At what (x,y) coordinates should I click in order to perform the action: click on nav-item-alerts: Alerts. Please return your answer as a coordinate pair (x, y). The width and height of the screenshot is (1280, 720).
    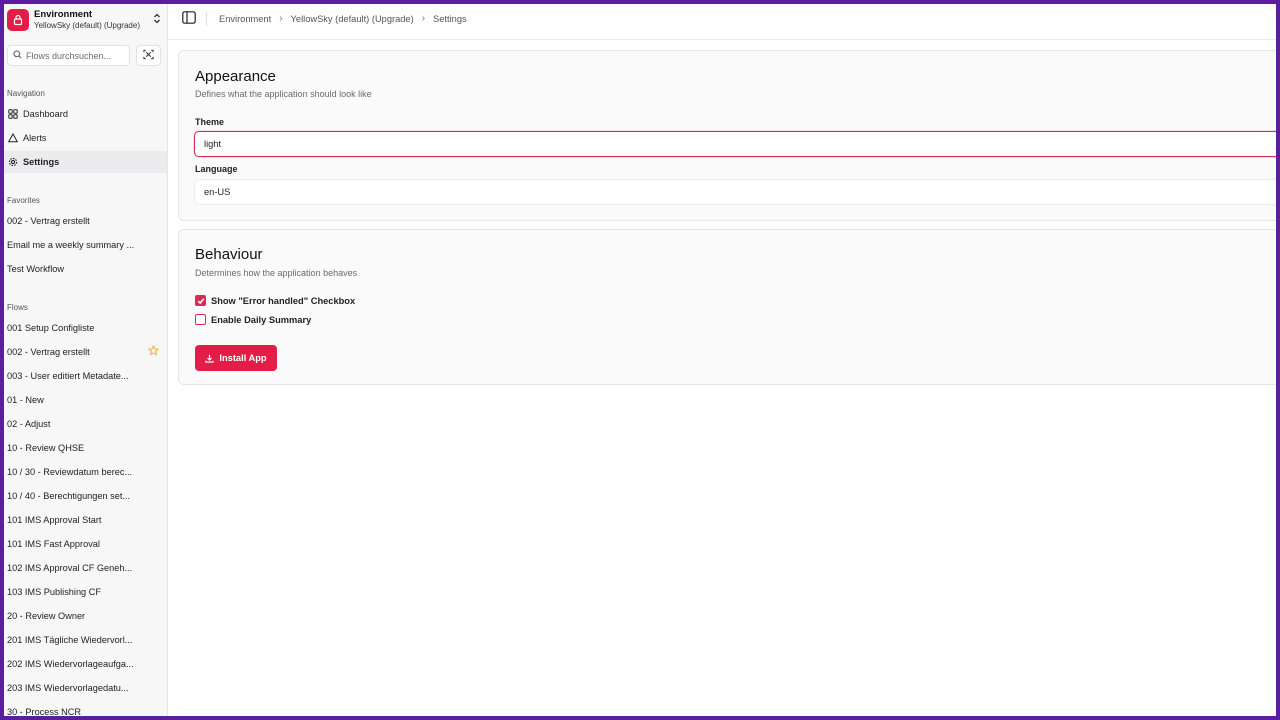
    Looking at the image, I should click on (85, 138).